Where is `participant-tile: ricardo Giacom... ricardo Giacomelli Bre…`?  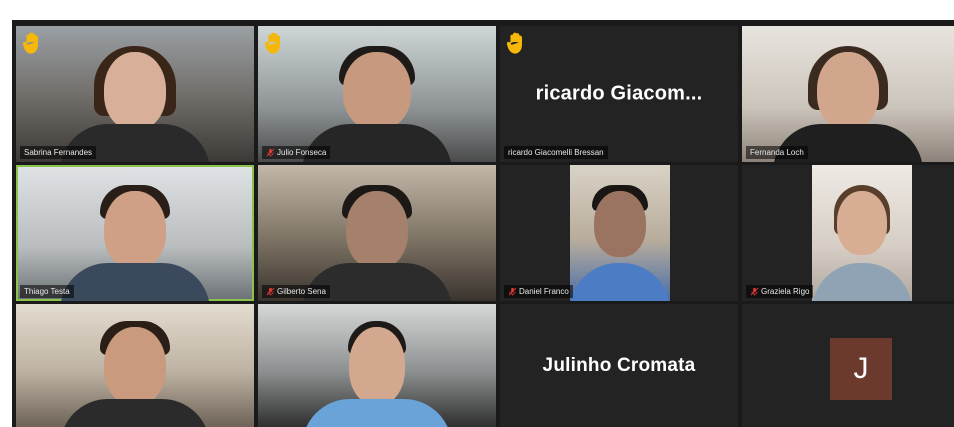 participant-tile: ricardo Giacom... ricardo Giacomelli Bre… is located at coordinates (619, 94).